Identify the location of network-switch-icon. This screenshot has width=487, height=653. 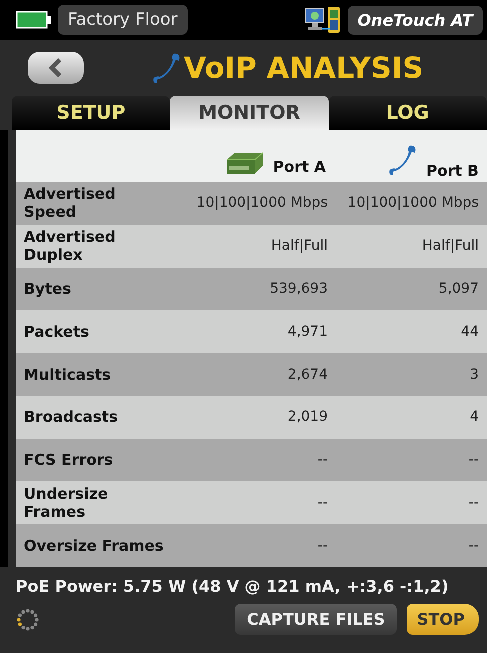
(245, 163).